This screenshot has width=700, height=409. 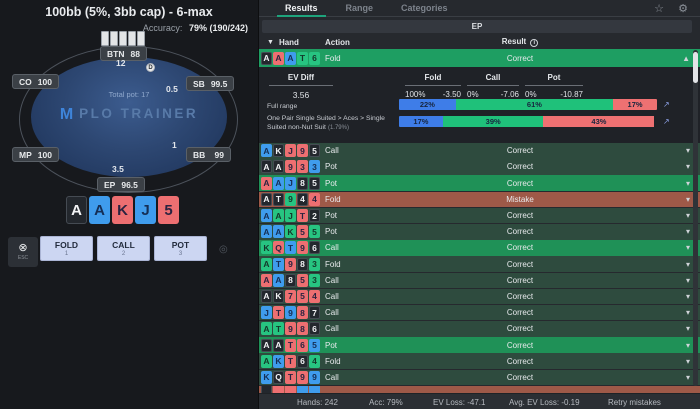 I want to click on result-row: K Q T 9 6 Call Correct ▾, so click(x=479, y=248).